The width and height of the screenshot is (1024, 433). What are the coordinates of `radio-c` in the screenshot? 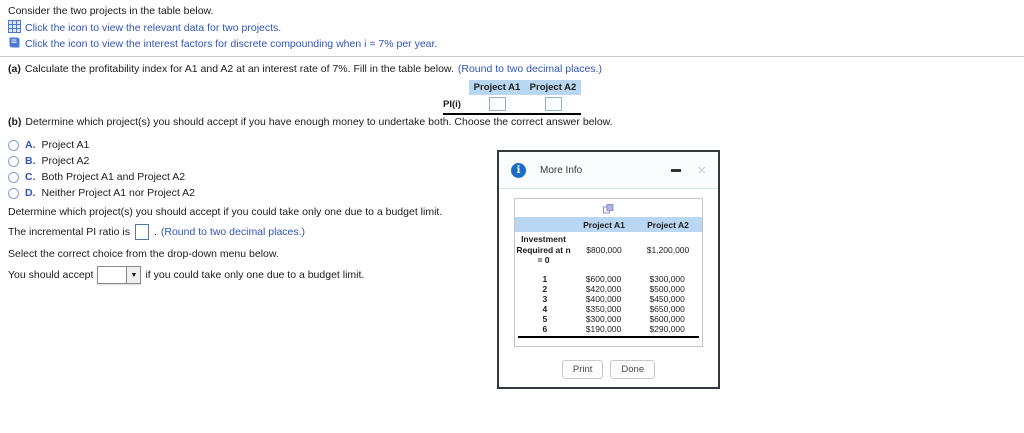 It's located at (13, 177).